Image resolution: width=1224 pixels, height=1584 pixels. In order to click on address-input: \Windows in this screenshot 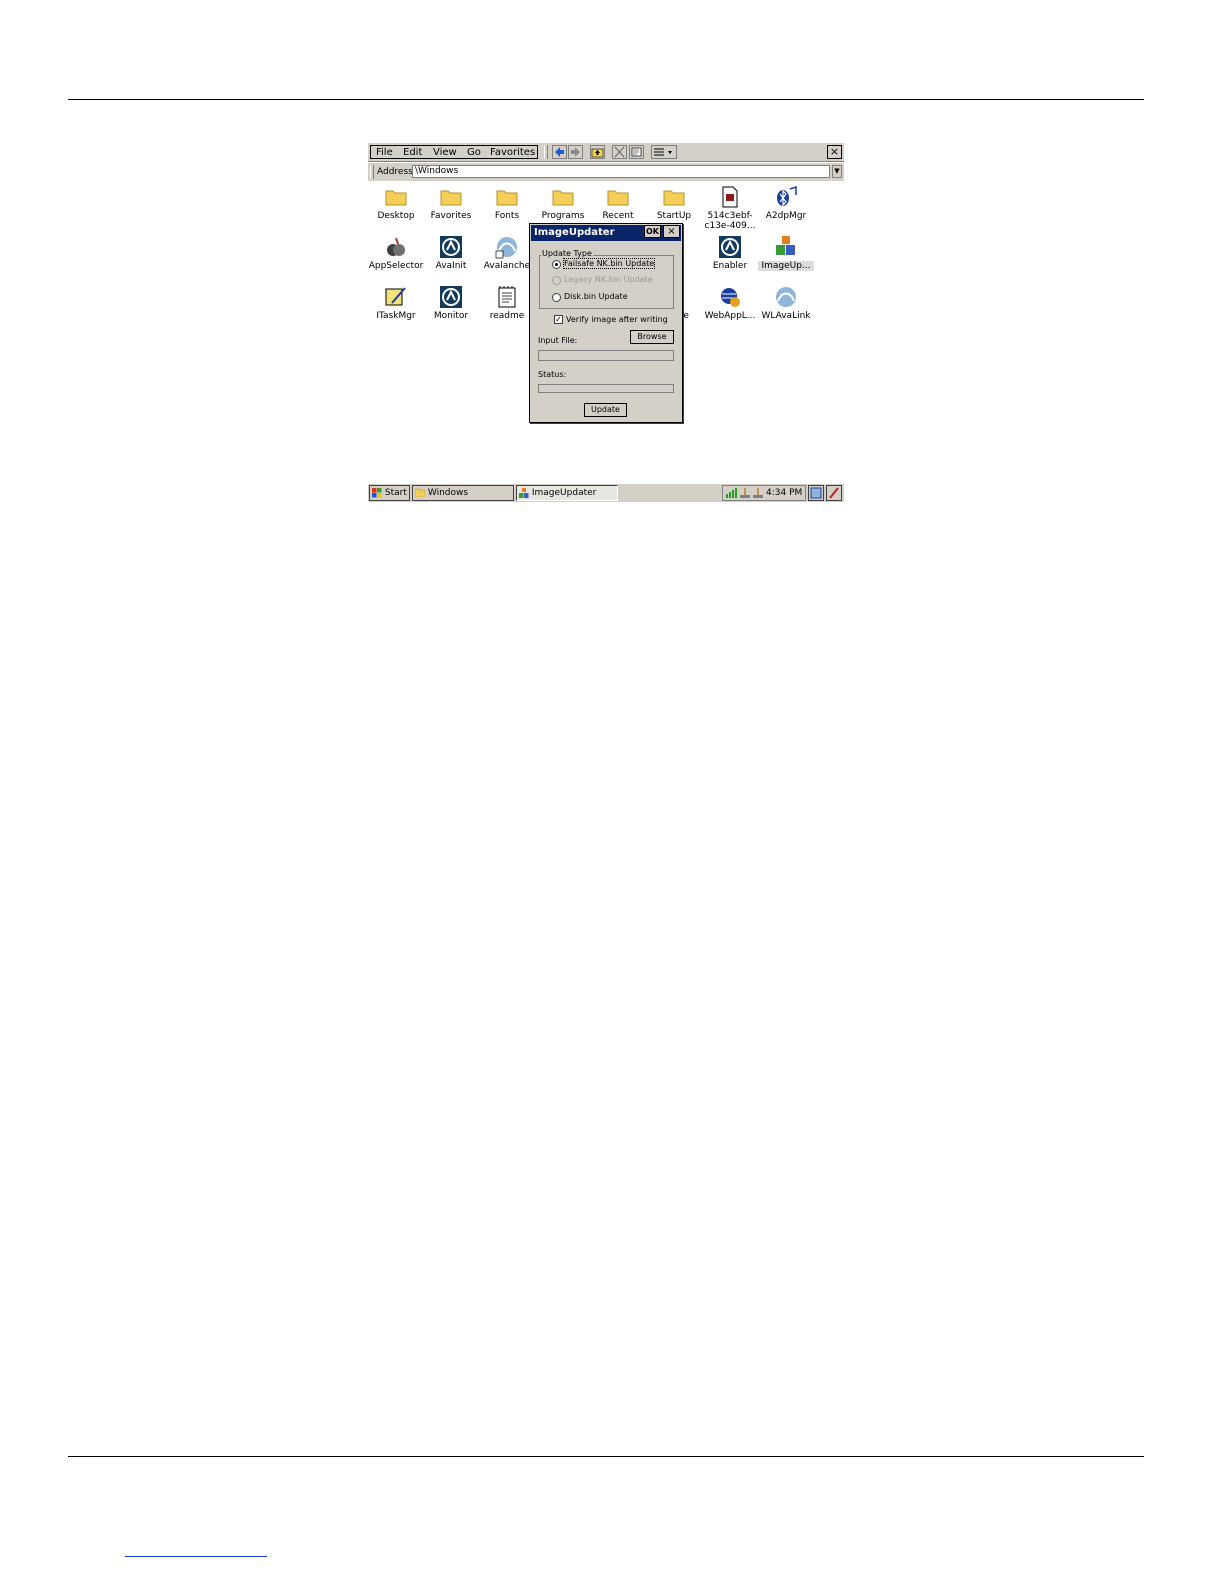, I will do `click(621, 171)`.